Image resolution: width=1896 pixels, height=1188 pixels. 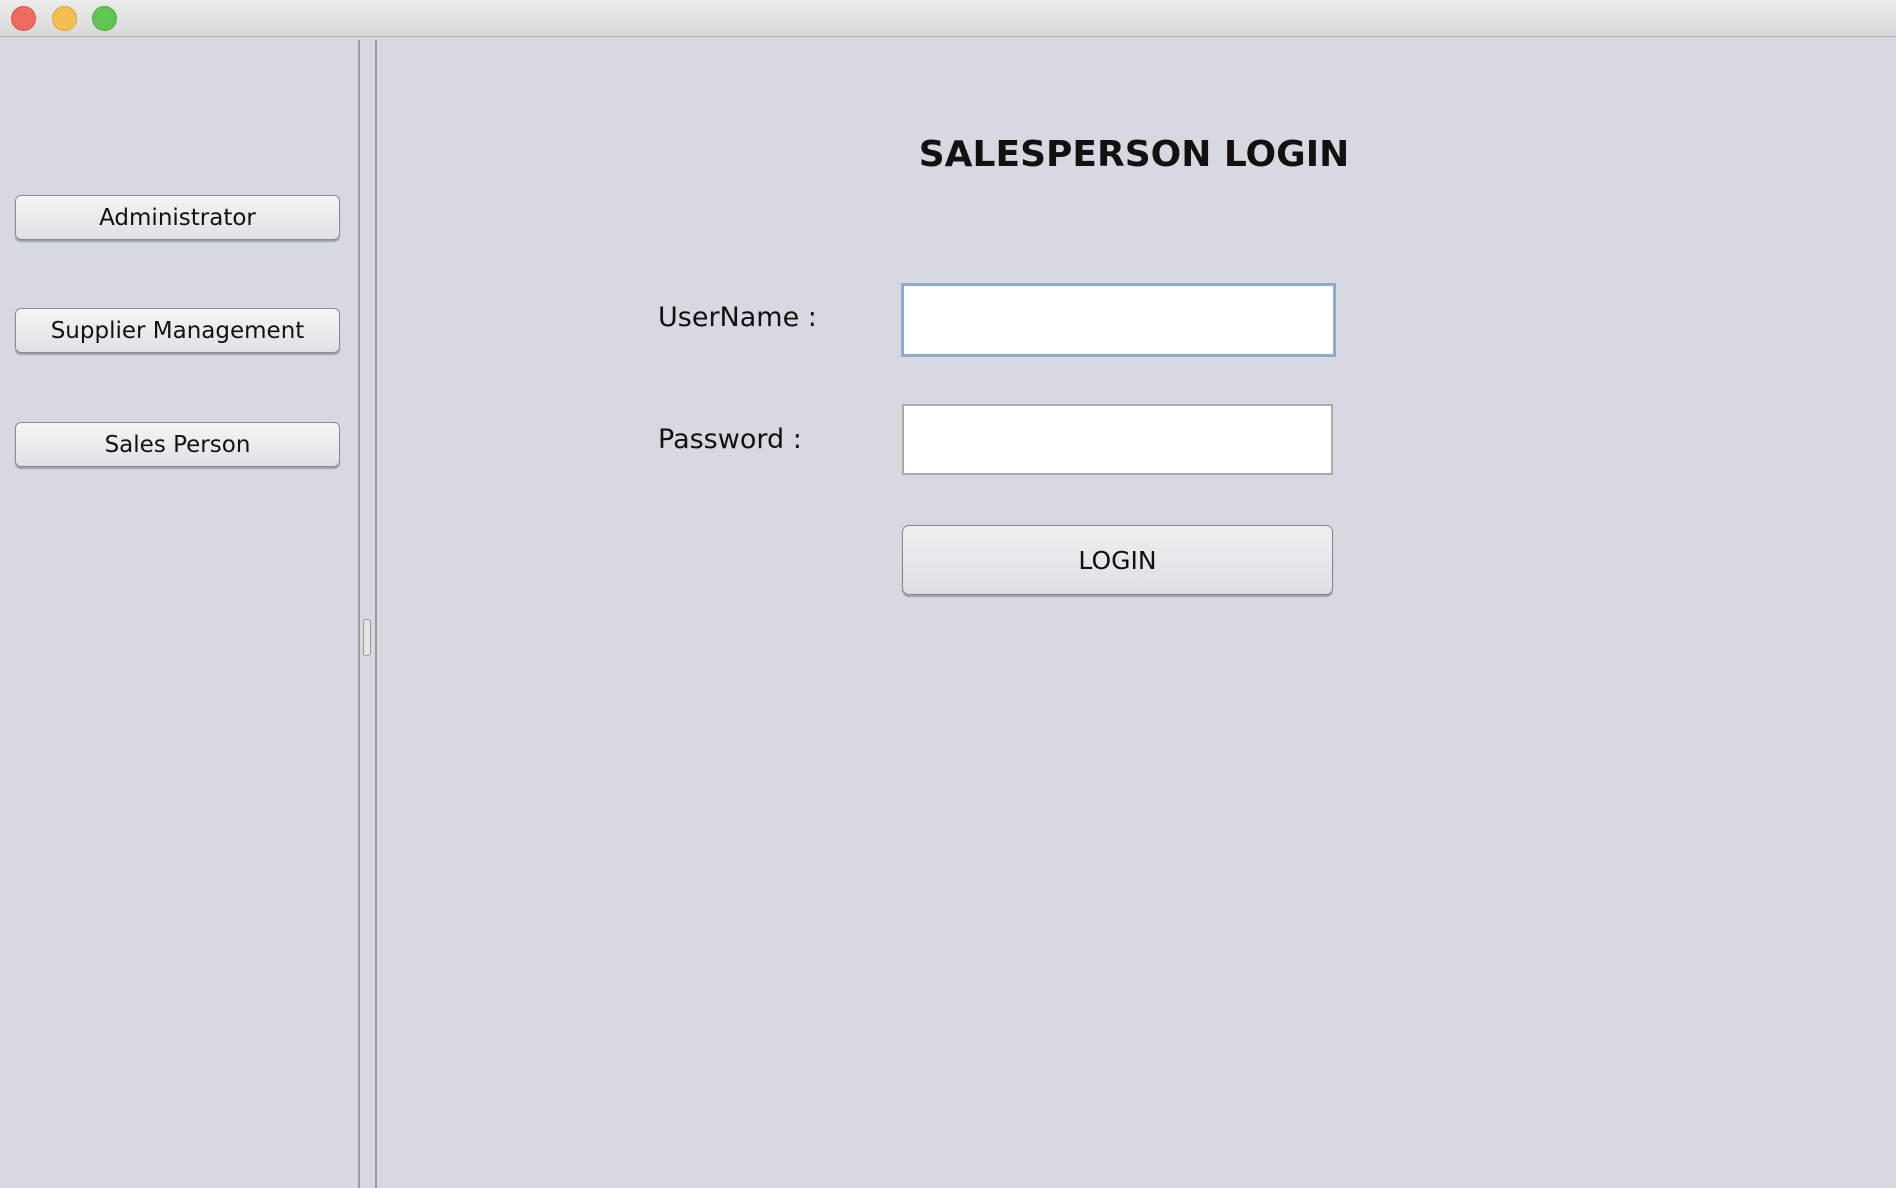 I want to click on administrator-button: Administrator, so click(x=177, y=217).